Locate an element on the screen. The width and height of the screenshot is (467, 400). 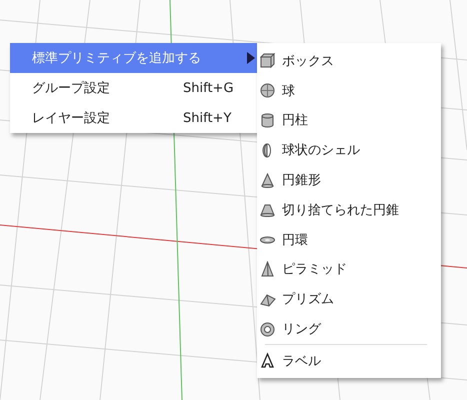
menu-item-label: 円柱 is located at coordinates (295, 121).